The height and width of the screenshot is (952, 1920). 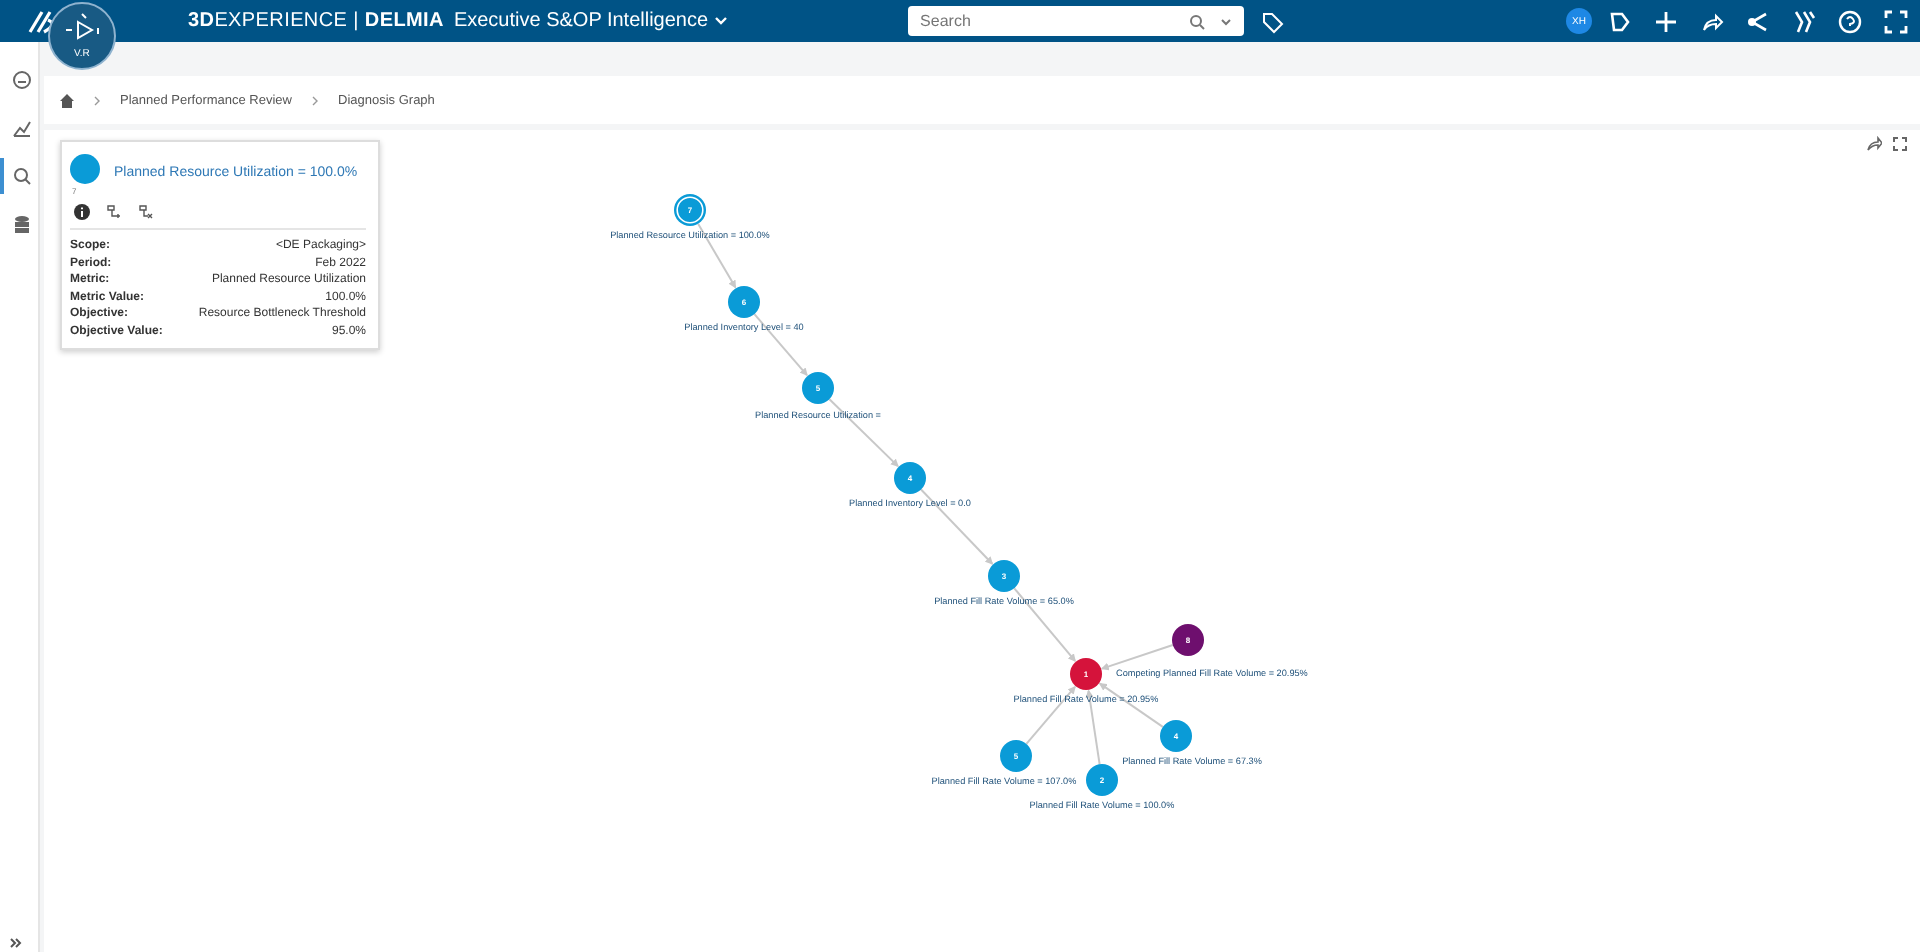 I want to click on fullscreen-icon, so click(x=1900, y=144).